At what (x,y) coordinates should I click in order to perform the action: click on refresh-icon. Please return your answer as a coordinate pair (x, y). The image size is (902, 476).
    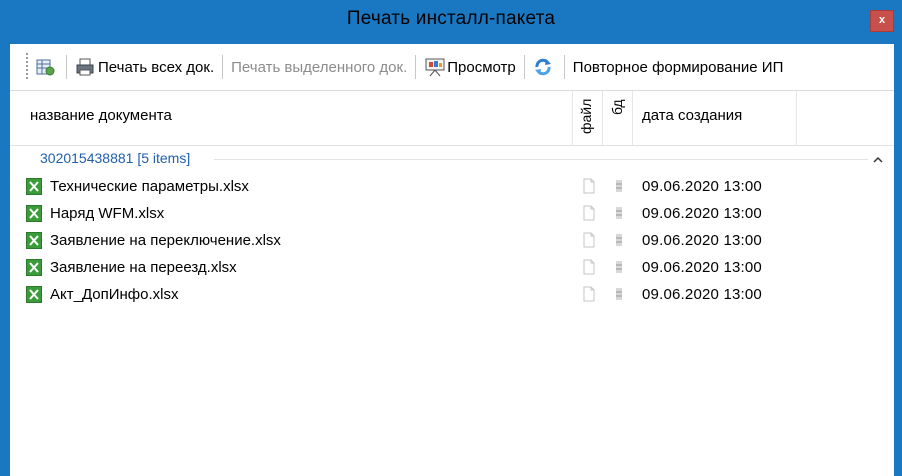
    Looking at the image, I should click on (543, 67).